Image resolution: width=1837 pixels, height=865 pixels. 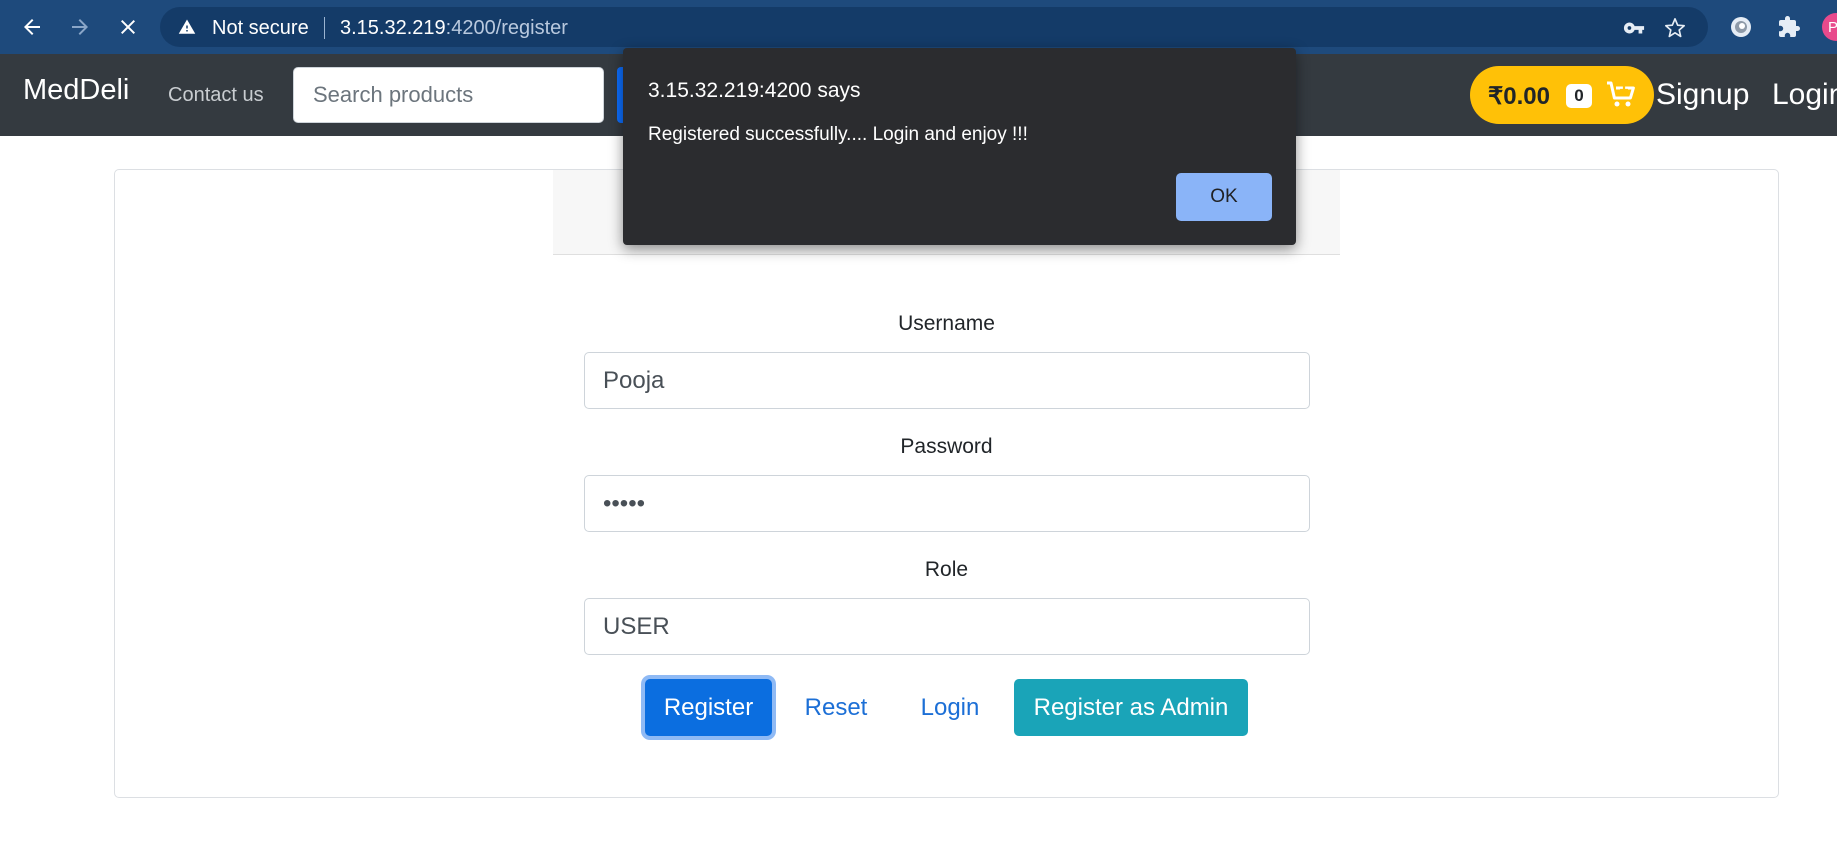 I want to click on cart-plus-icon, so click(x=1621, y=94).